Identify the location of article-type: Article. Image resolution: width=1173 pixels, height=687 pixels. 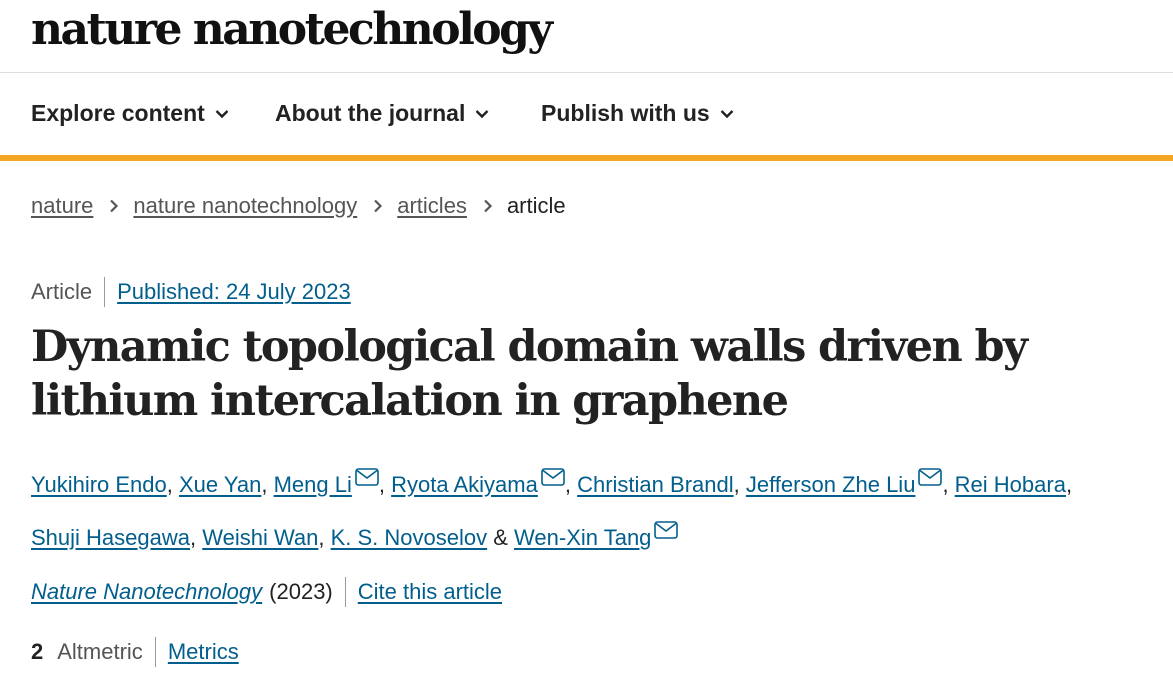
(62, 291).